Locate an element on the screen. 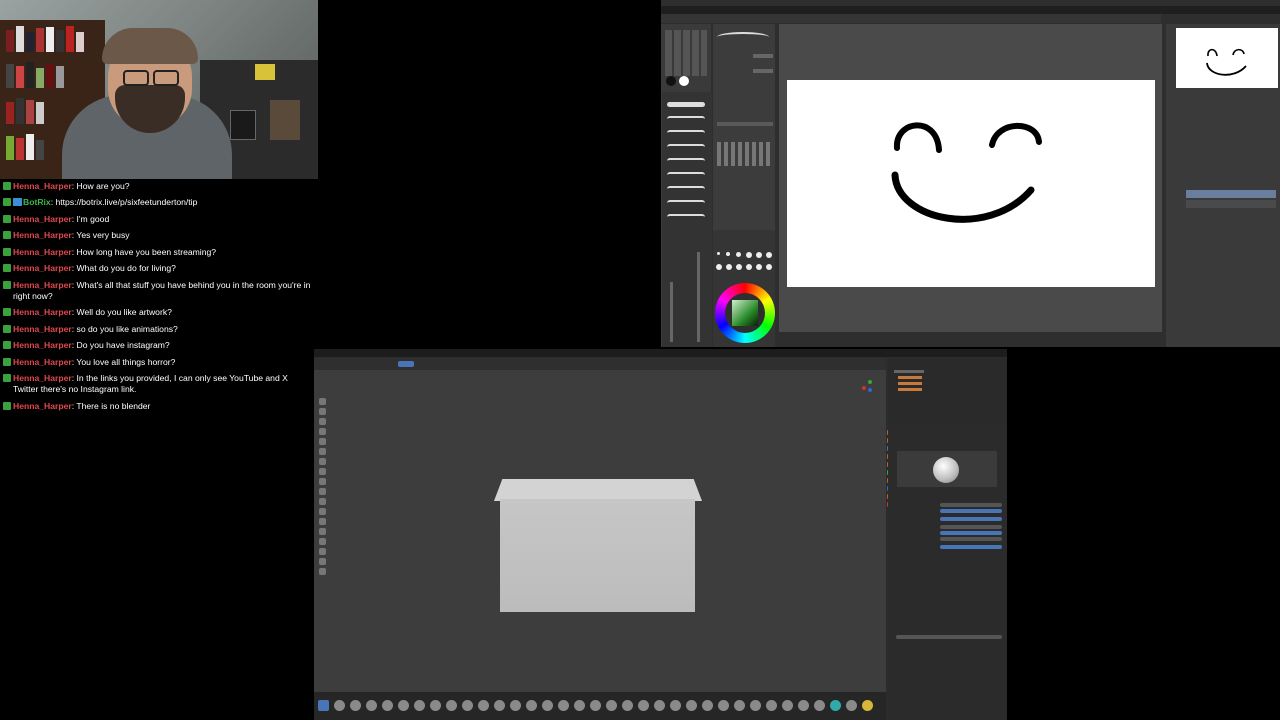 Image resolution: width=1280 pixels, height=720 pixels. opacity-slider is located at coordinates (671, 312).